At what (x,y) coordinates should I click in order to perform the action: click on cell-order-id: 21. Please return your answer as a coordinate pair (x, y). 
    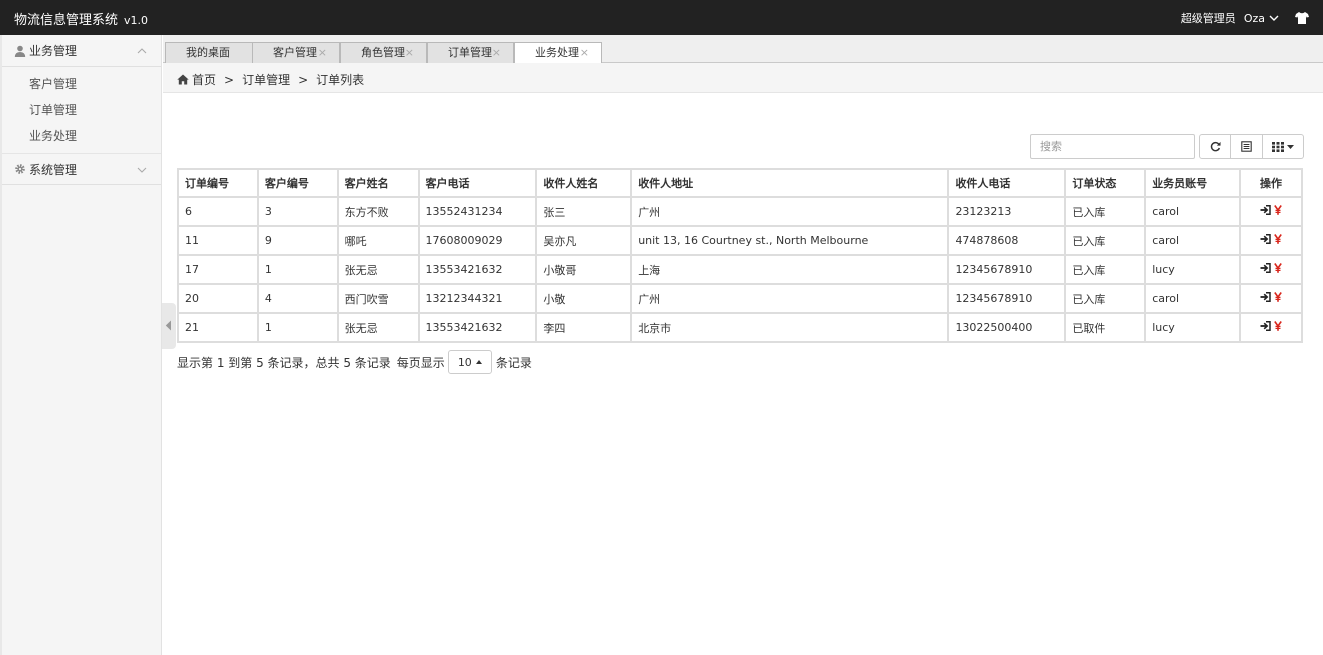
    Looking at the image, I should click on (218, 327).